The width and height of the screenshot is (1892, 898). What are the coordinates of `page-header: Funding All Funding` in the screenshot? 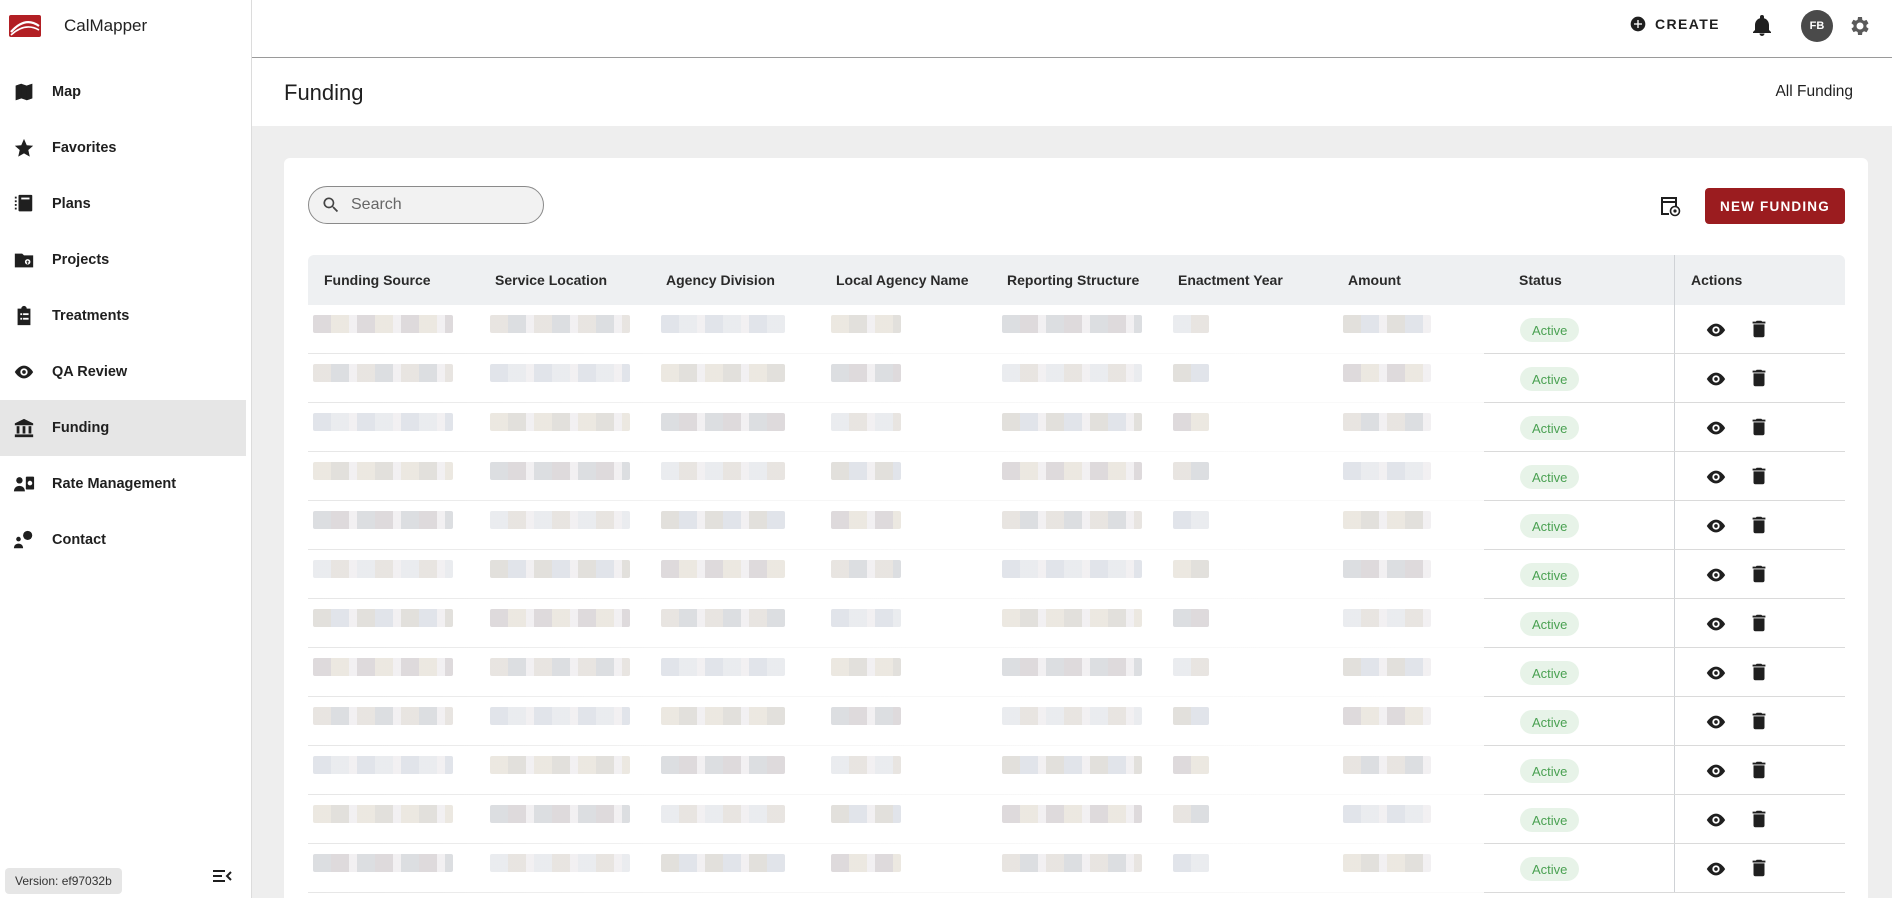 It's located at (1072, 92).